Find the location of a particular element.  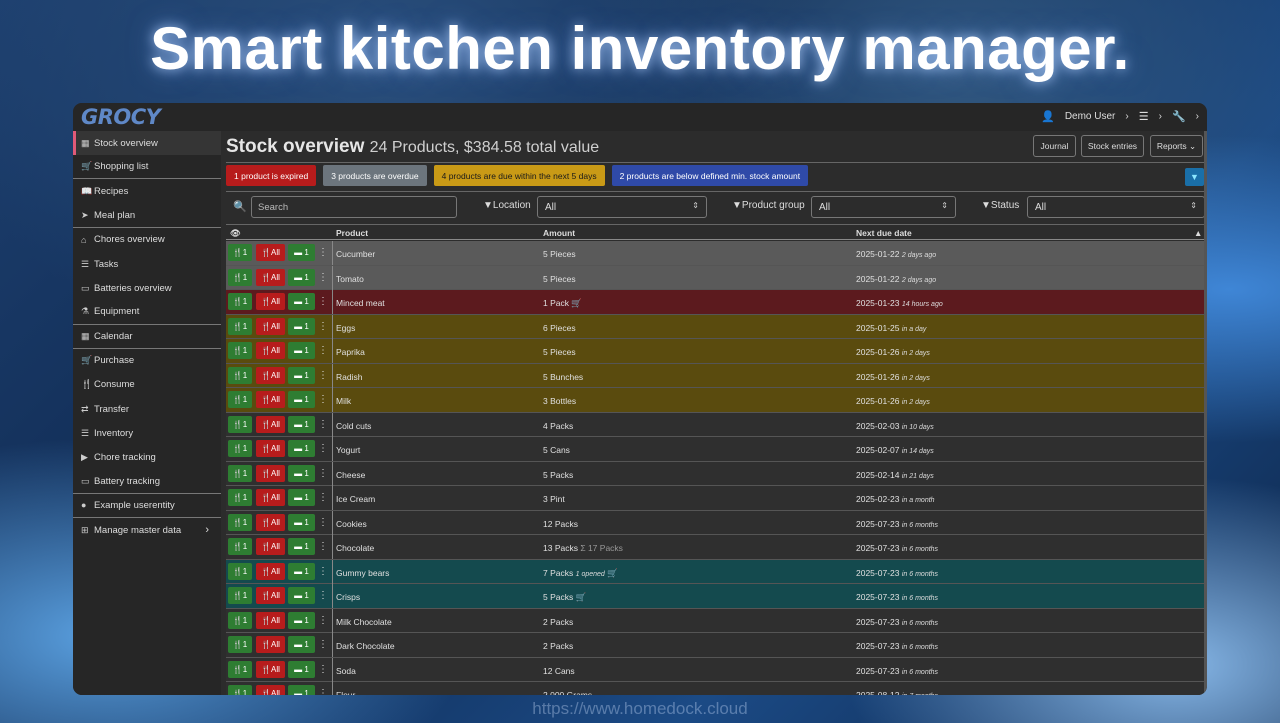

column-header-amount: Amount is located at coordinates (559, 233).